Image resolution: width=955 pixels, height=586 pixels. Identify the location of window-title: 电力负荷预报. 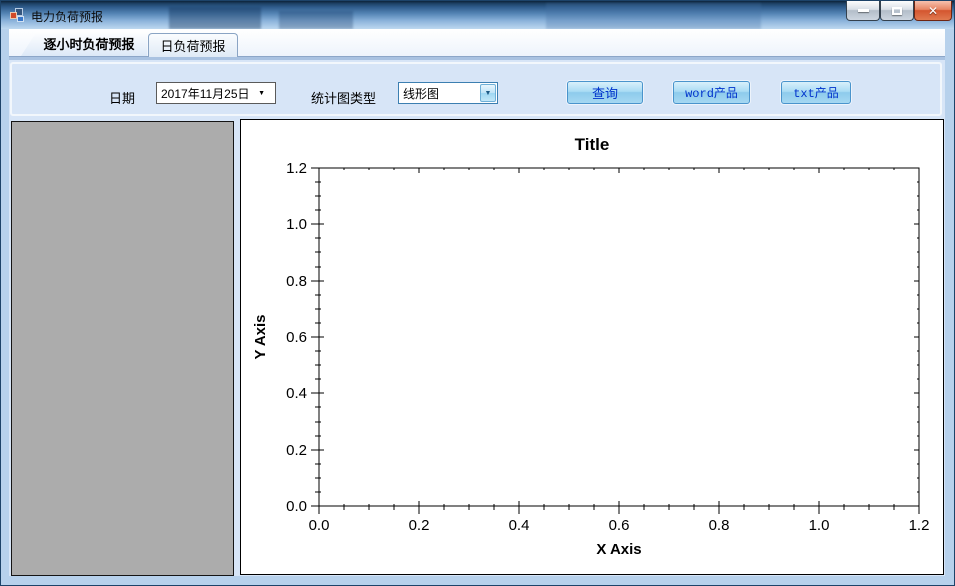
(67, 17).